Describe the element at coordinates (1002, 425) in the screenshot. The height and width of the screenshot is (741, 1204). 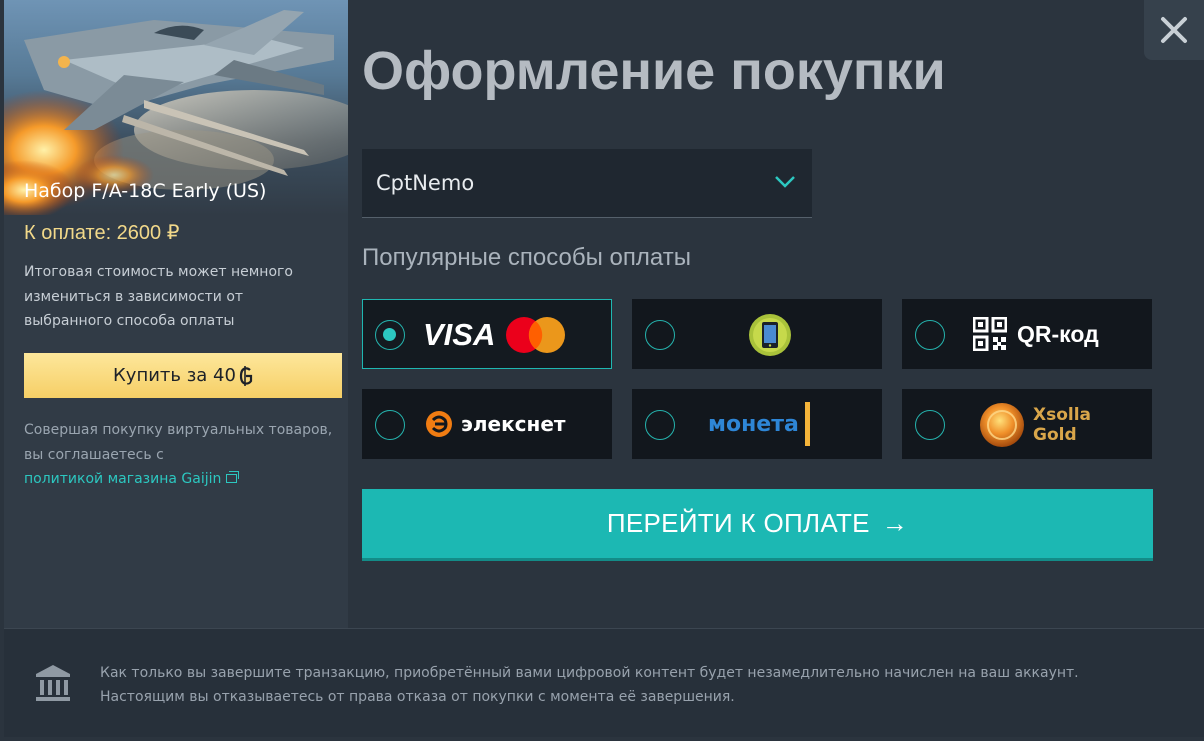
I see `xsolla-gold-icon` at that location.